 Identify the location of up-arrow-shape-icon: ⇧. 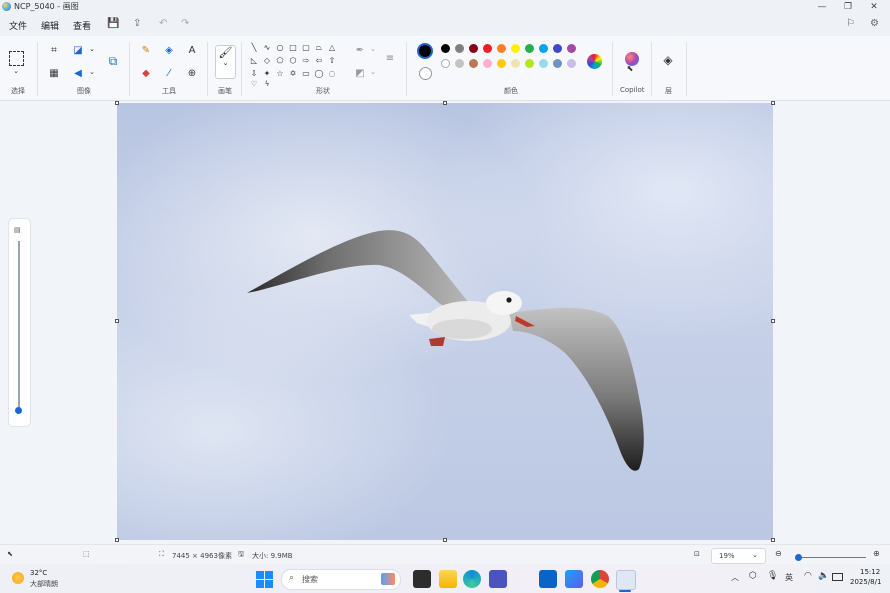
(332, 60).